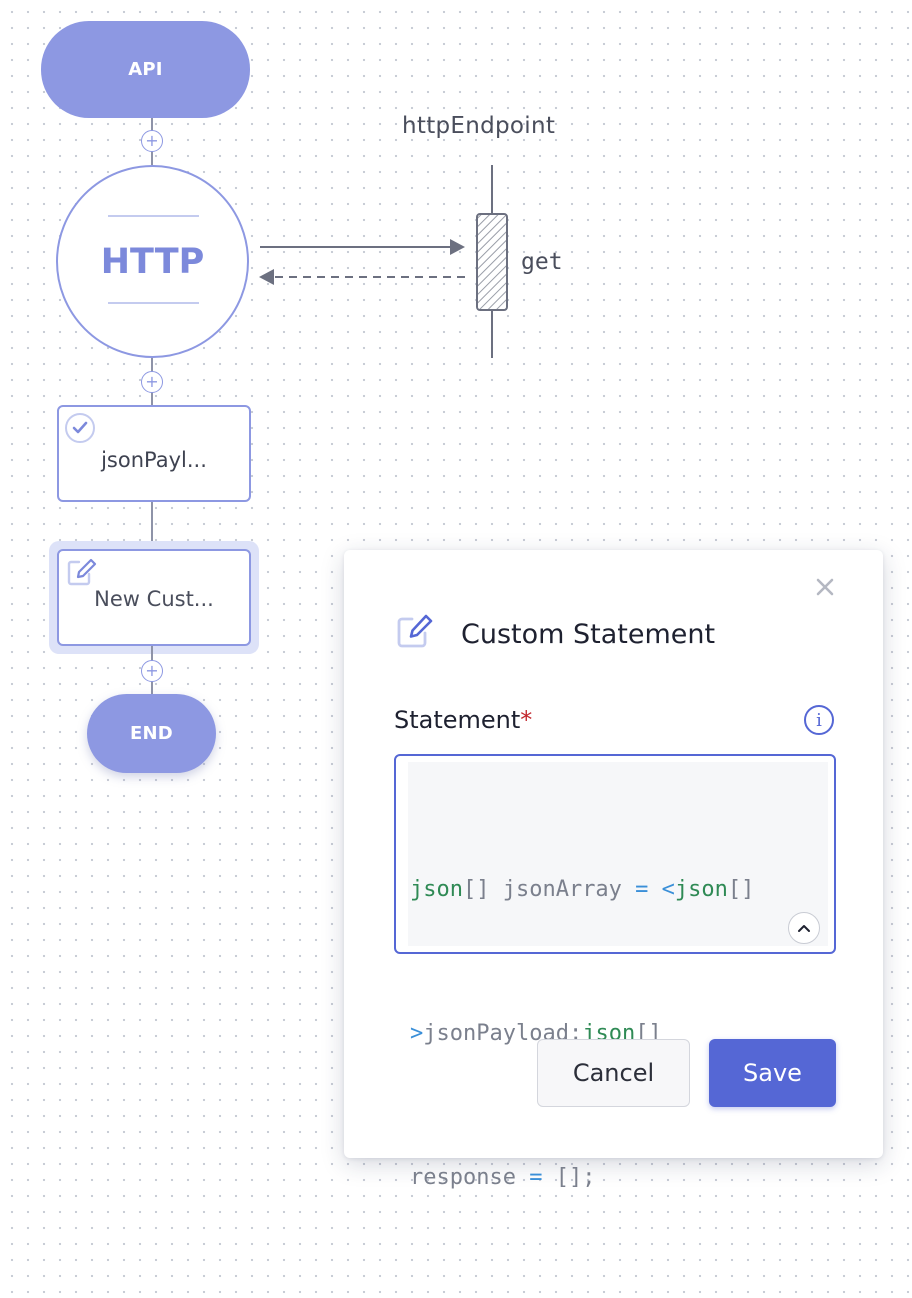 The width and height of the screenshot is (912, 1298). Describe the element at coordinates (383, 261) in the screenshot. I see `endpoint-lifeline` at that location.